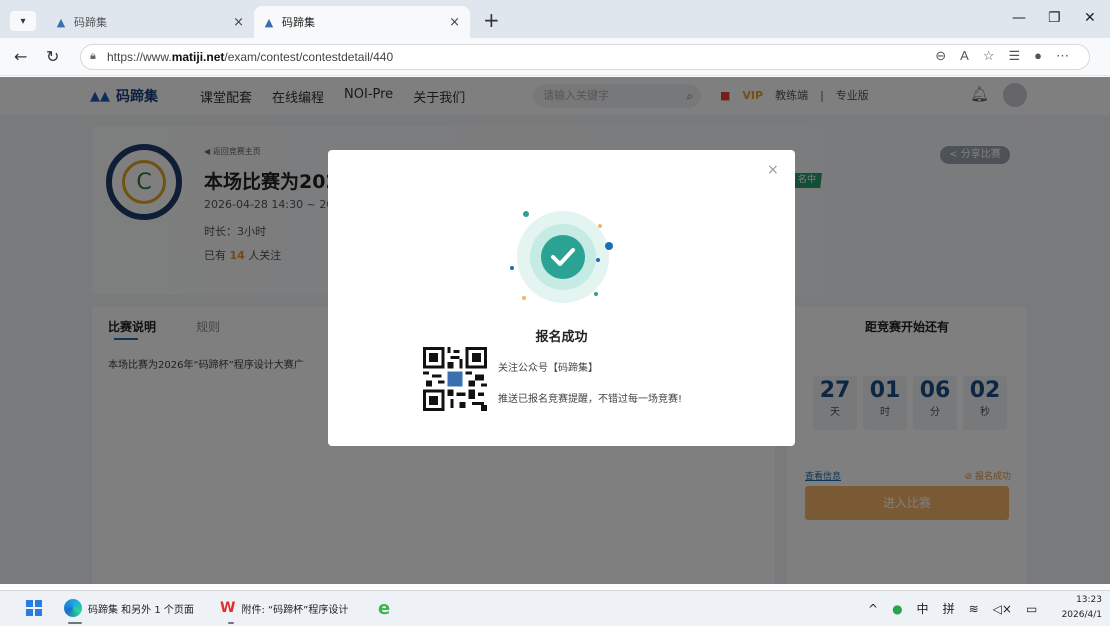 This screenshot has width=1110, height=626. I want to click on volume-icon: ◁×, so click(1002, 609).